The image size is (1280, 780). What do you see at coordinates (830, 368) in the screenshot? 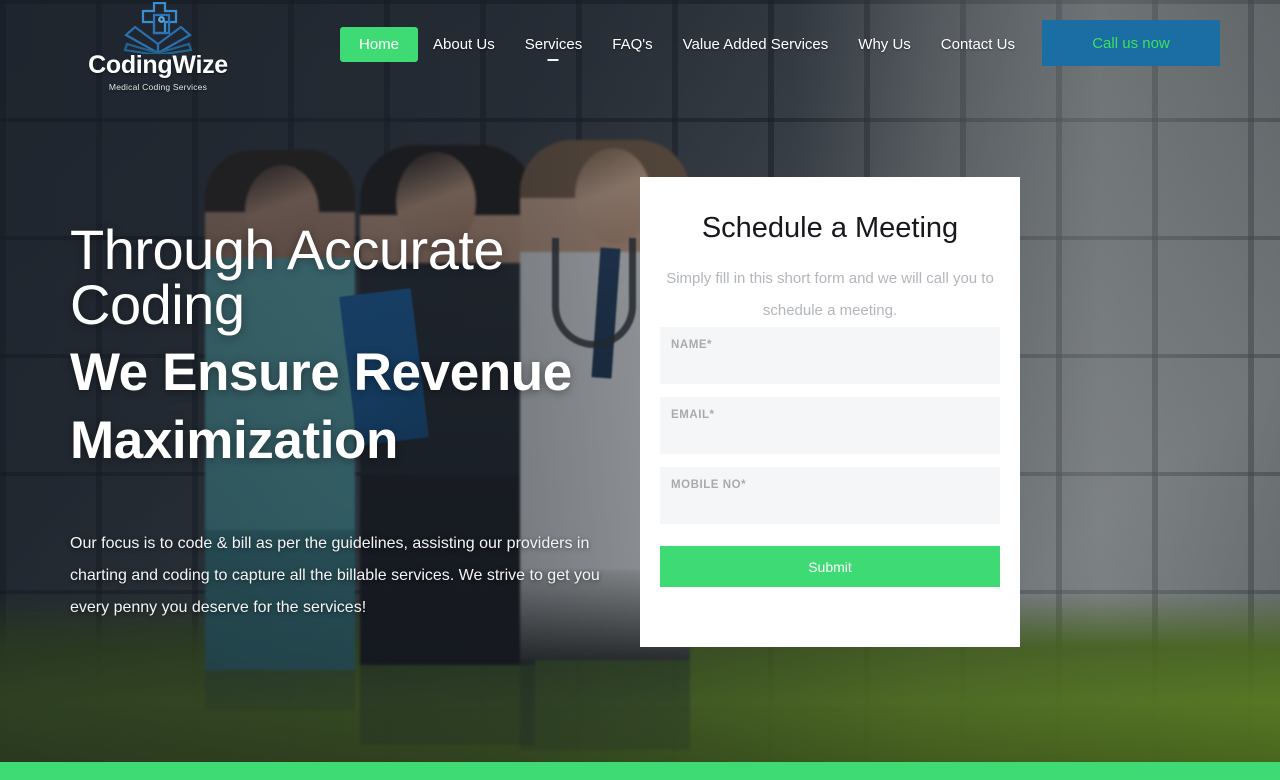
I see `name-input` at bounding box center [830, 368].